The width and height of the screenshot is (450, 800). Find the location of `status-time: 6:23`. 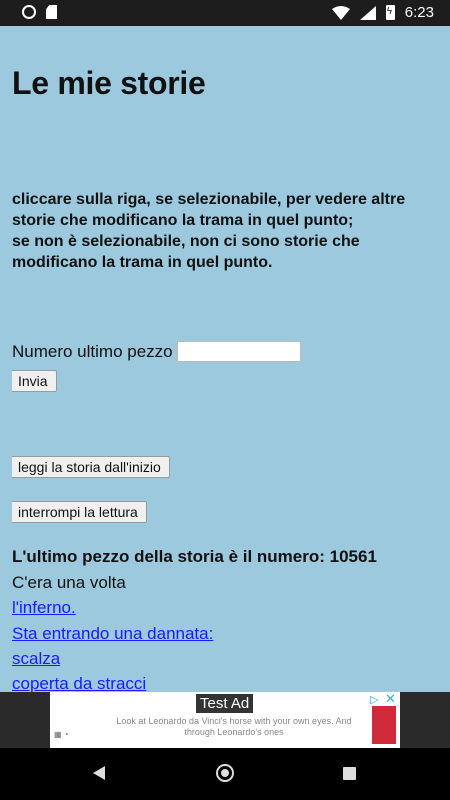

status-time: 6:23 is located at coordinates (419, 12).